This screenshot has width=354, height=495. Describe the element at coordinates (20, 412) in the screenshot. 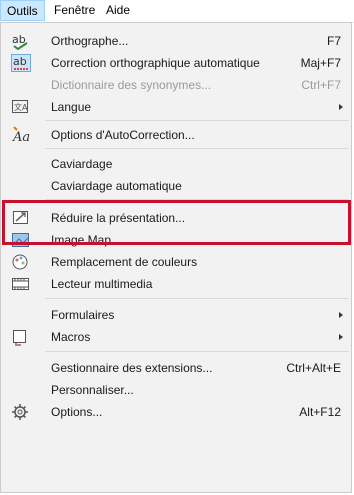

I see `options-gear-icon` at that location.